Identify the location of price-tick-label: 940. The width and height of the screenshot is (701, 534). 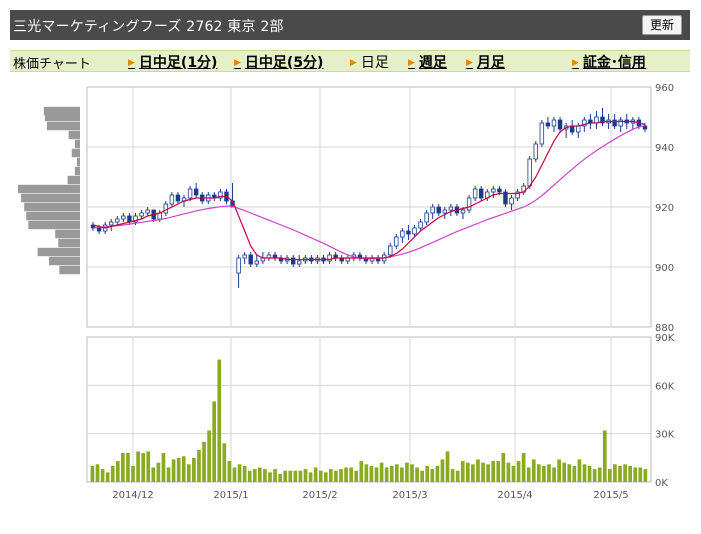
(664, 148).